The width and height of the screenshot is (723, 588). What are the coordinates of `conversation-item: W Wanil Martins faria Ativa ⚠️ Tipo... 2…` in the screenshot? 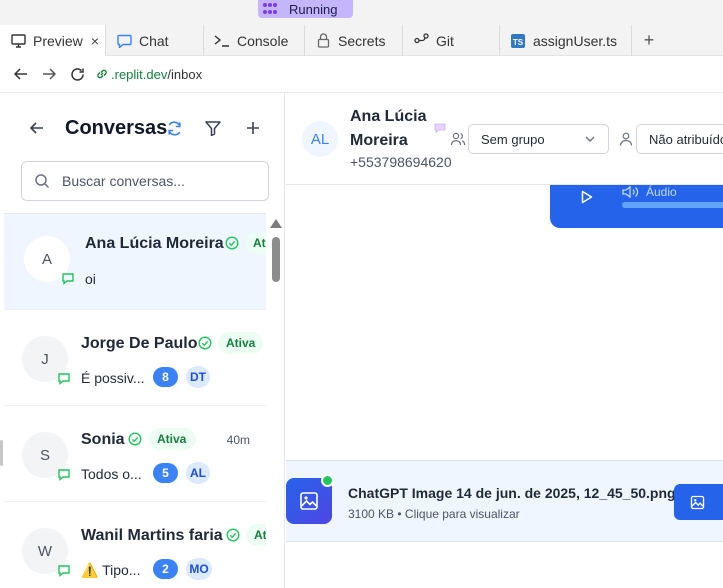 It's located at (135, 545).